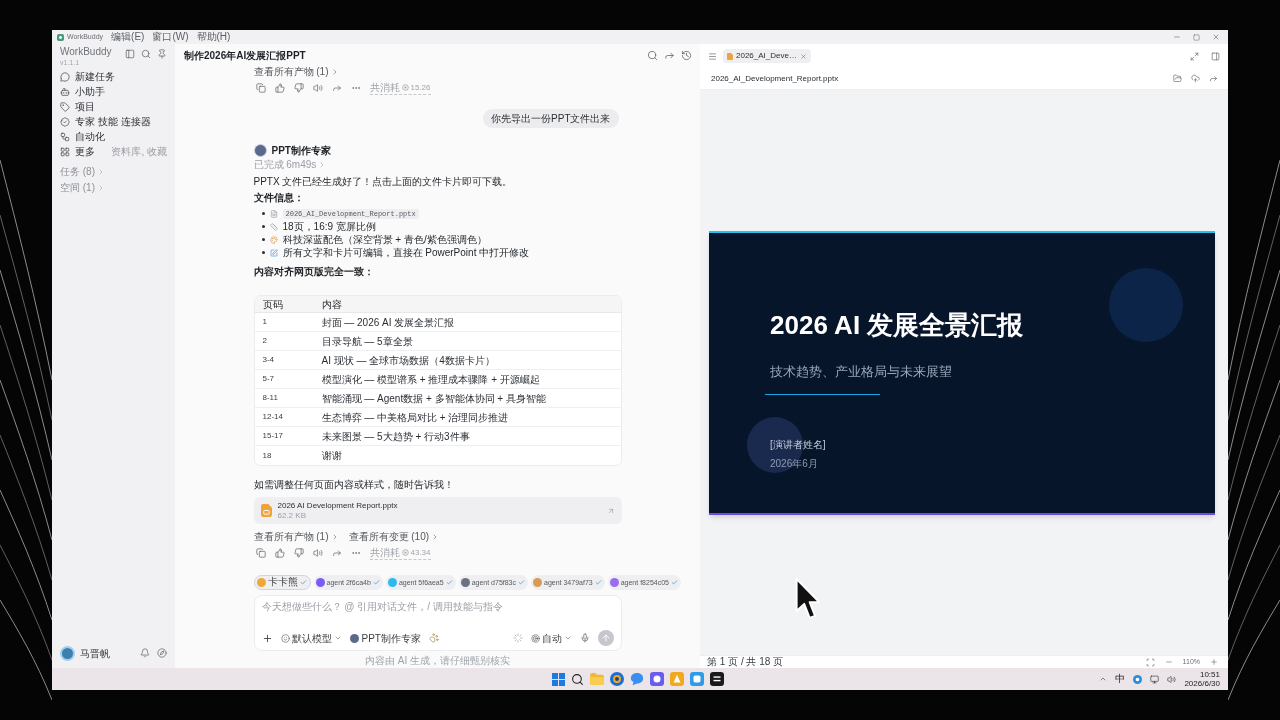  I want to click on plus-icon, so click(267, 638).